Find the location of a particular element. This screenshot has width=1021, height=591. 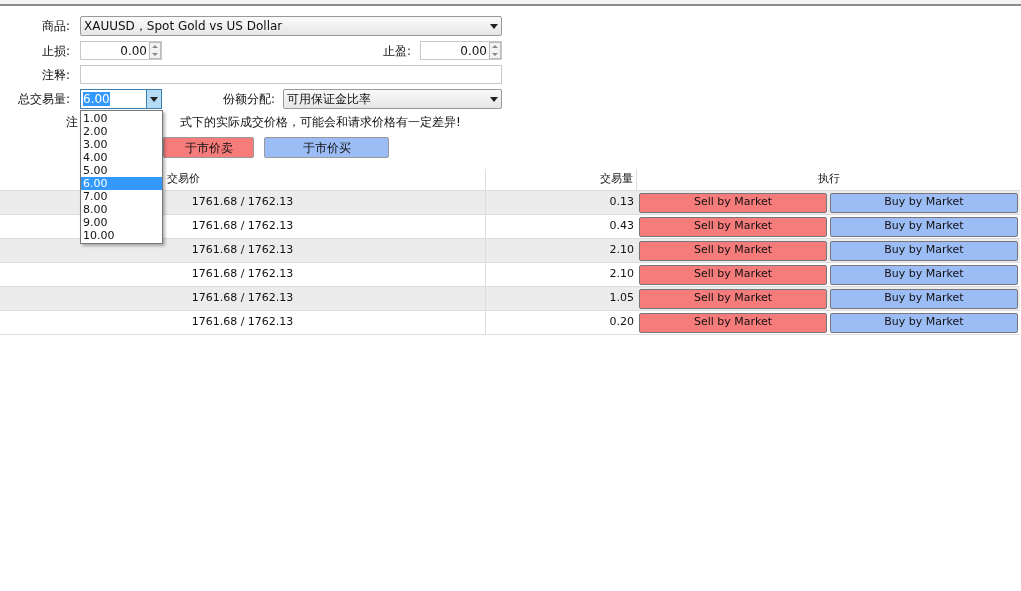

allocation-dropdown: 可用保证金比率 is located at coordinates (392, 99).